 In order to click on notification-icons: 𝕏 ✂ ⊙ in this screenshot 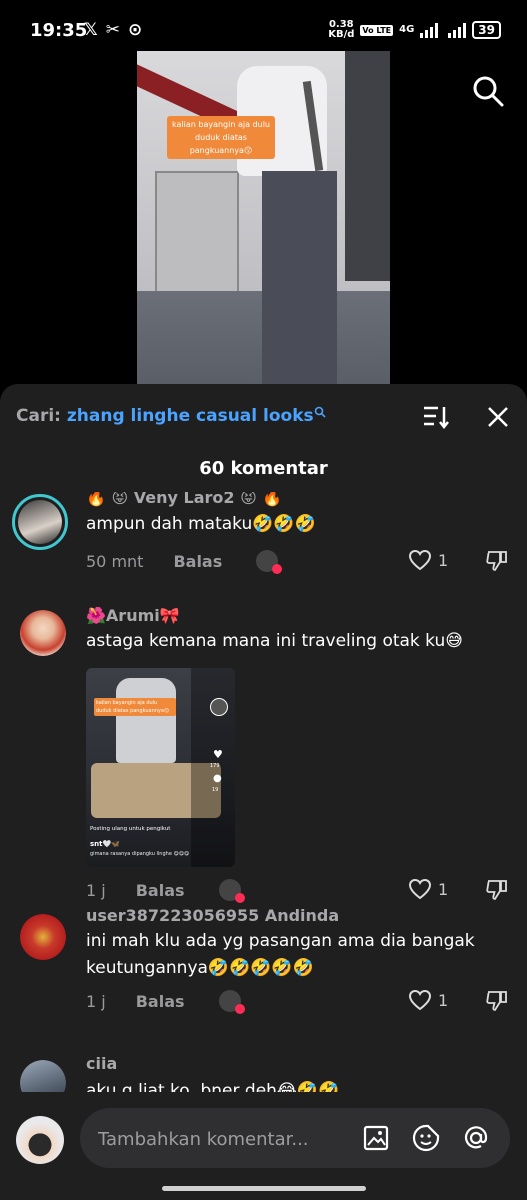, I will do `click(113, 30)`.